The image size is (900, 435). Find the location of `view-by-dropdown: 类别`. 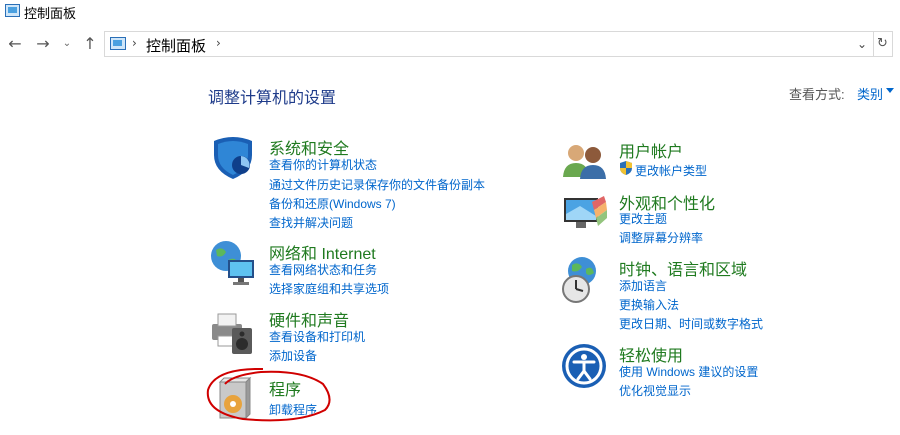

view-by-dropdown: 类别 is located at coordinates (870, 93).